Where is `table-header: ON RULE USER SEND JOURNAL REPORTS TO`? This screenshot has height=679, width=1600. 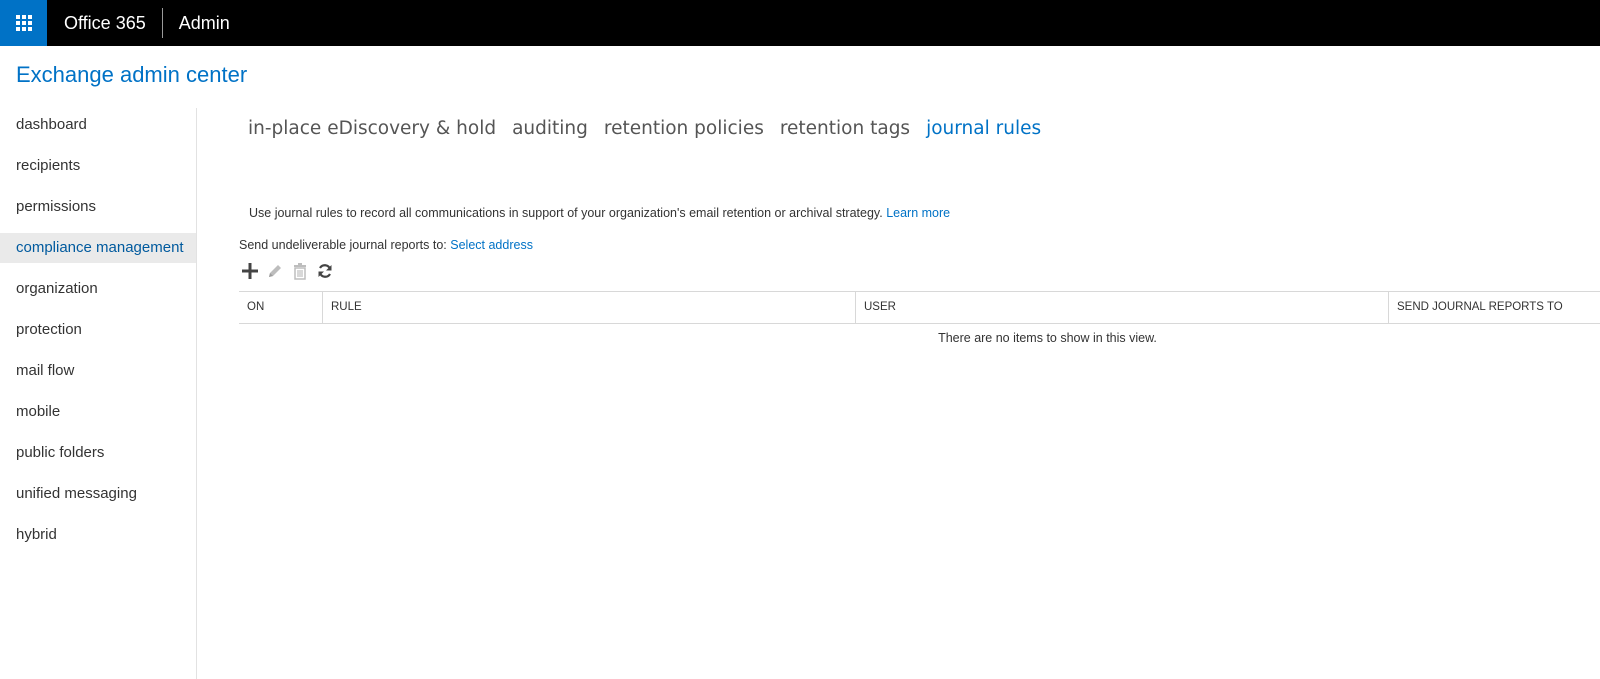
table-header: ON RULE USER SEND JOURNAL REPORTS TO is located at coordinates (919, 307).